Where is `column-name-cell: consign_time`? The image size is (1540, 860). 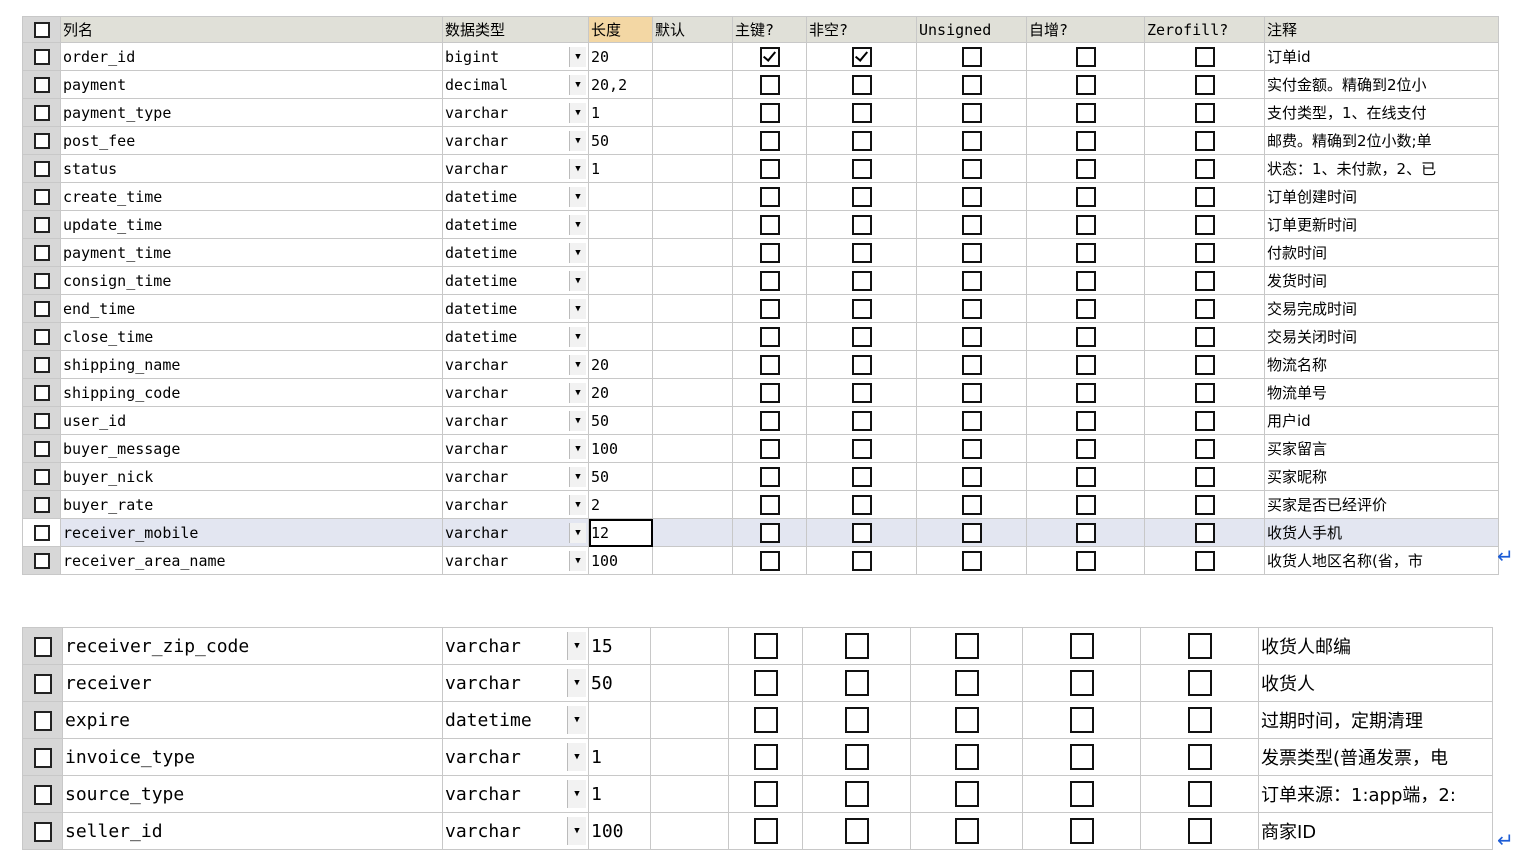 column-name-cell: consign_time is located at coordinates (251, 280).